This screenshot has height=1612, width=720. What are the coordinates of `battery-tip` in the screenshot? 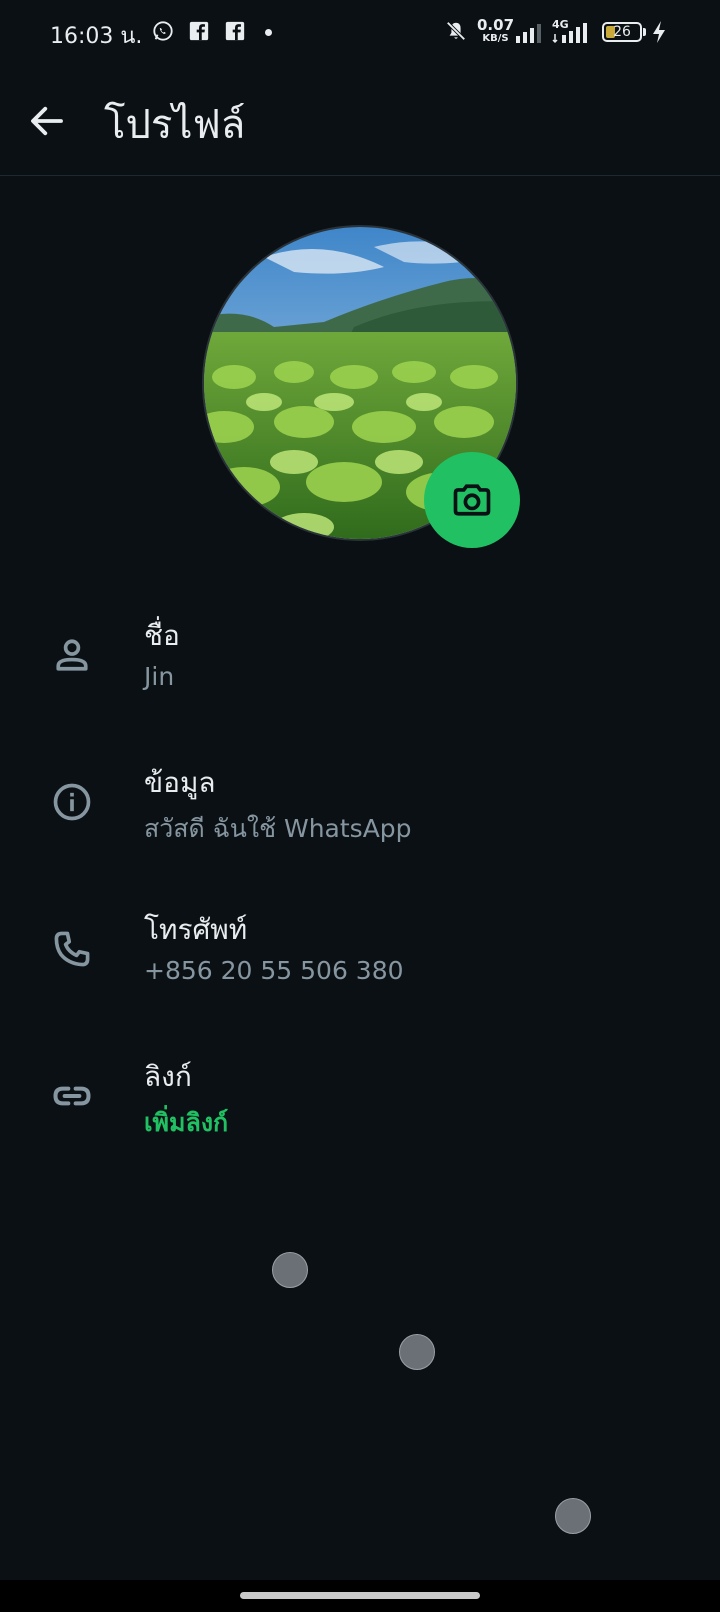 It's located at (644, 32).